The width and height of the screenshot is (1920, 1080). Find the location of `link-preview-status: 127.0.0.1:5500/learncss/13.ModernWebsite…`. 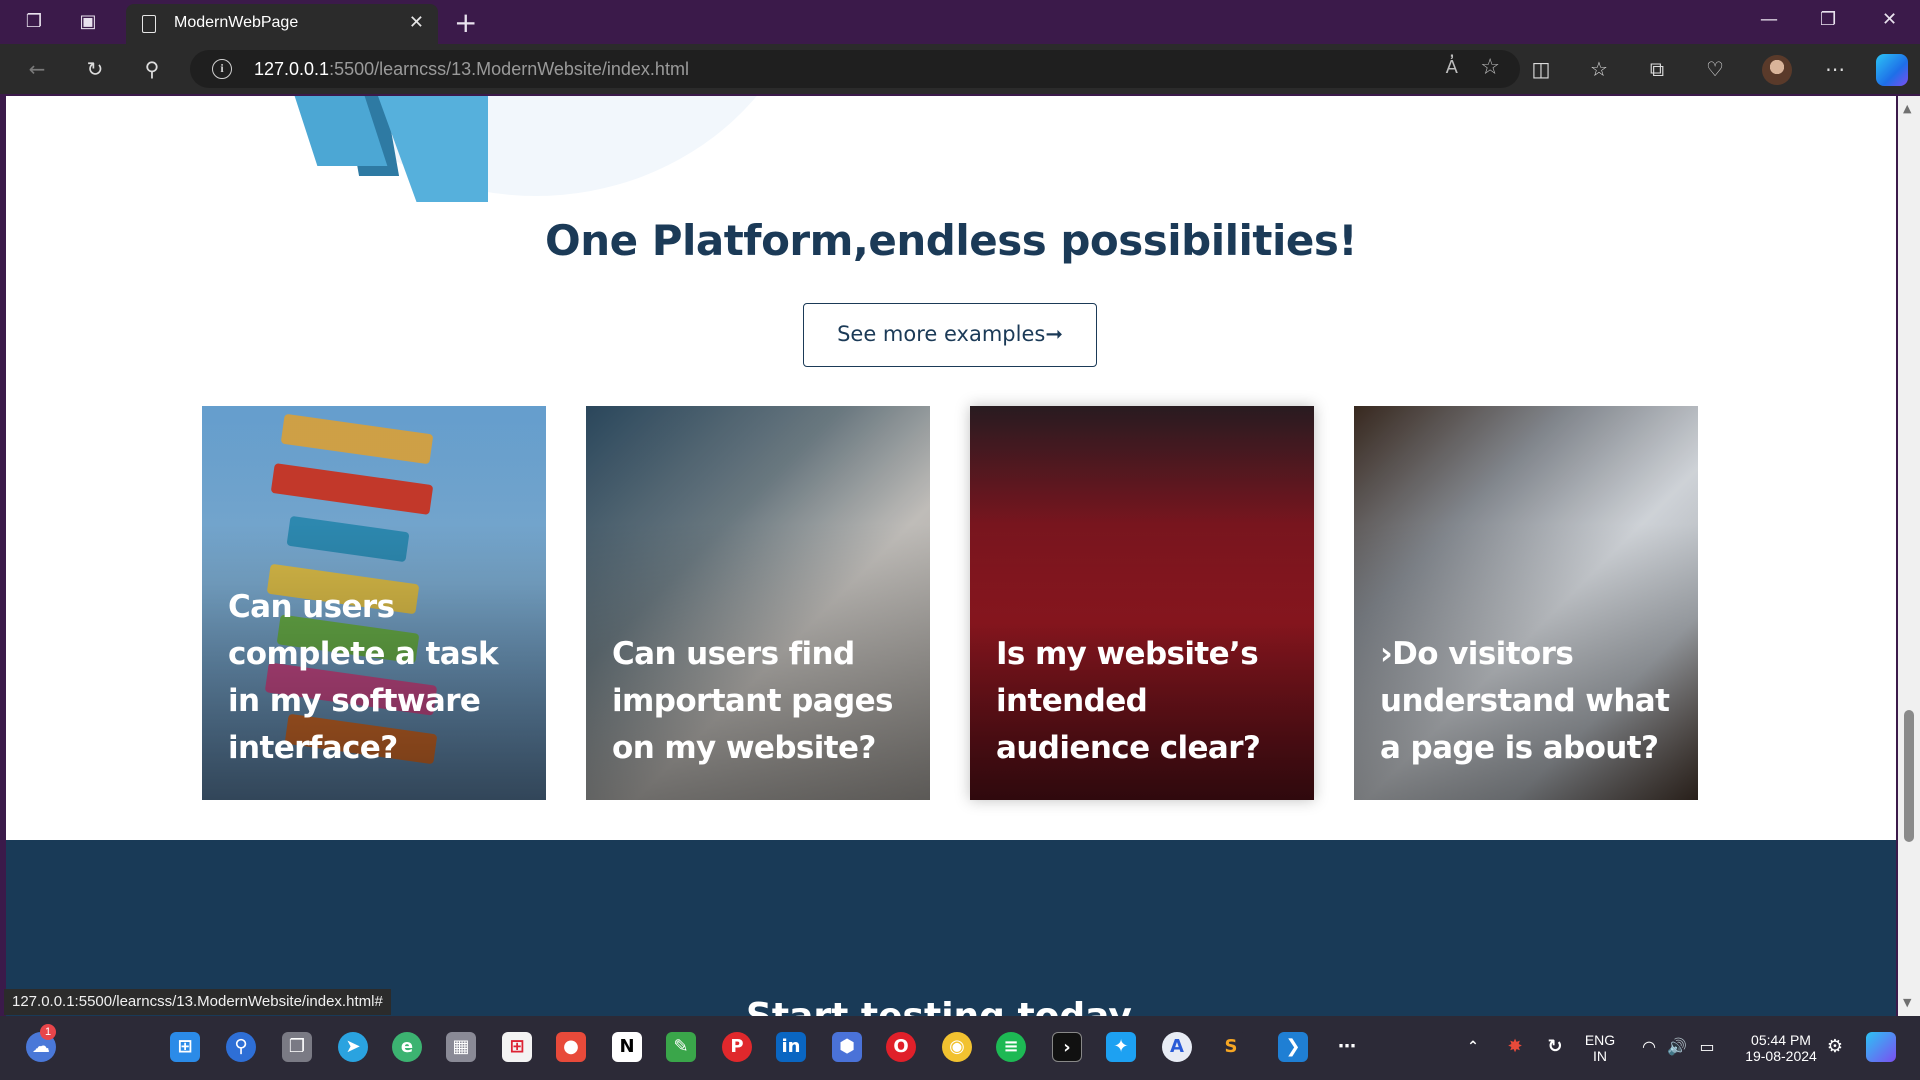

link-preview-status: 127.0.0.1:5500/learncss/13.ModernWebsite… is located at coordinates (197, 1002).